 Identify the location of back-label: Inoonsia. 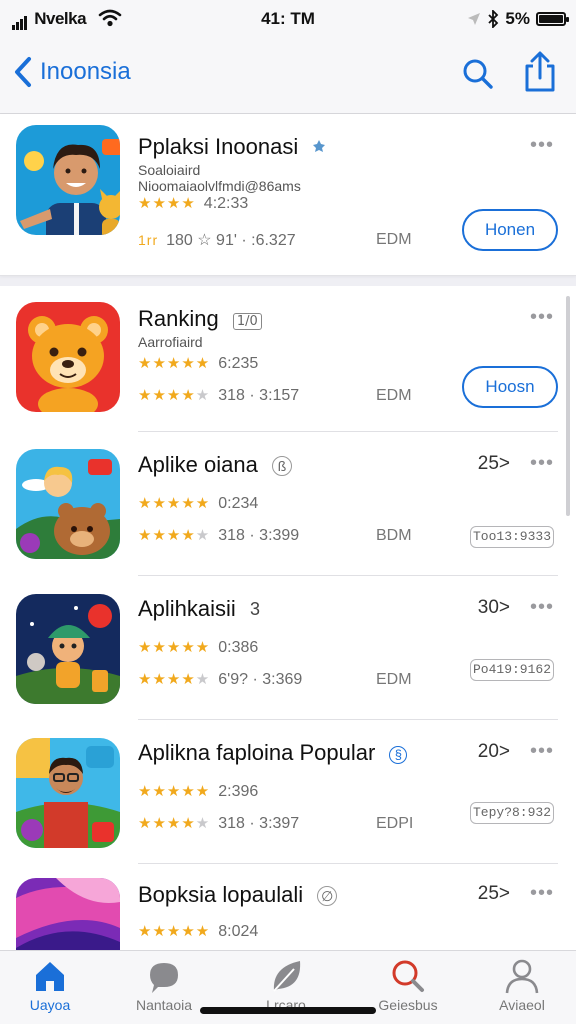
(85, 71).